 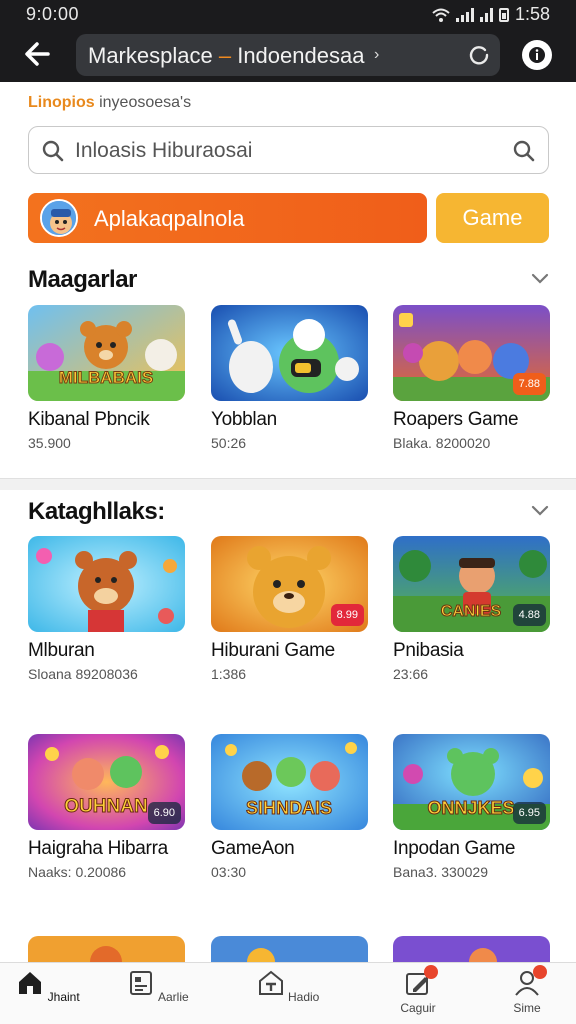 I want to click on reload-icon, so click(x=479, y=55).